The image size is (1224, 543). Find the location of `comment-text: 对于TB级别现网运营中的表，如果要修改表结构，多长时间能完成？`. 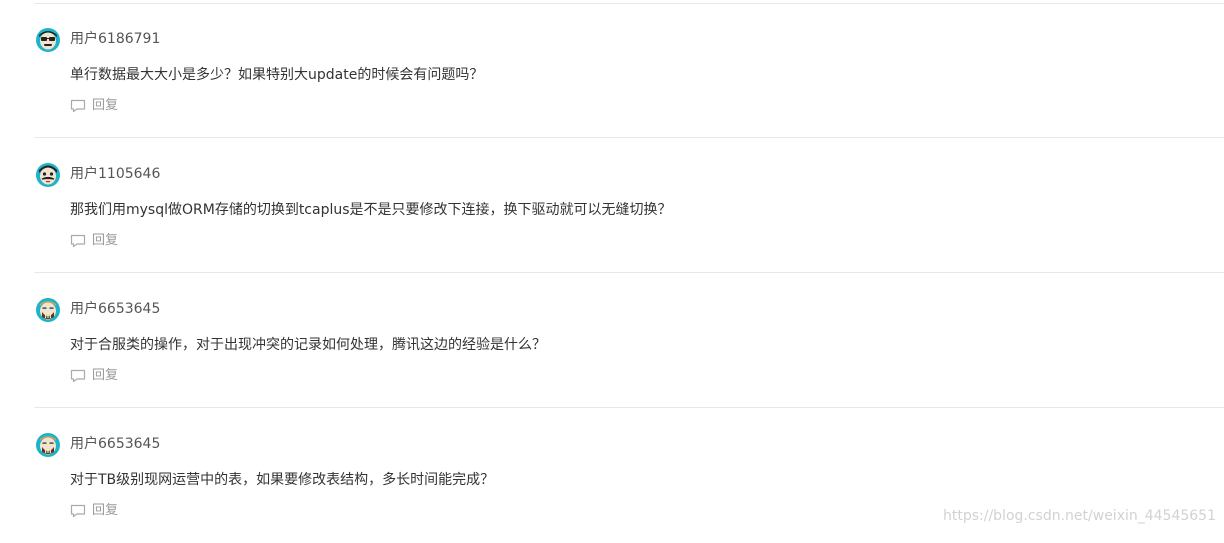

comment-text: 对于TB级别现网运营中的表，如果要修改表结构，多长时间能完成？ is located at coordinates (282, 480).